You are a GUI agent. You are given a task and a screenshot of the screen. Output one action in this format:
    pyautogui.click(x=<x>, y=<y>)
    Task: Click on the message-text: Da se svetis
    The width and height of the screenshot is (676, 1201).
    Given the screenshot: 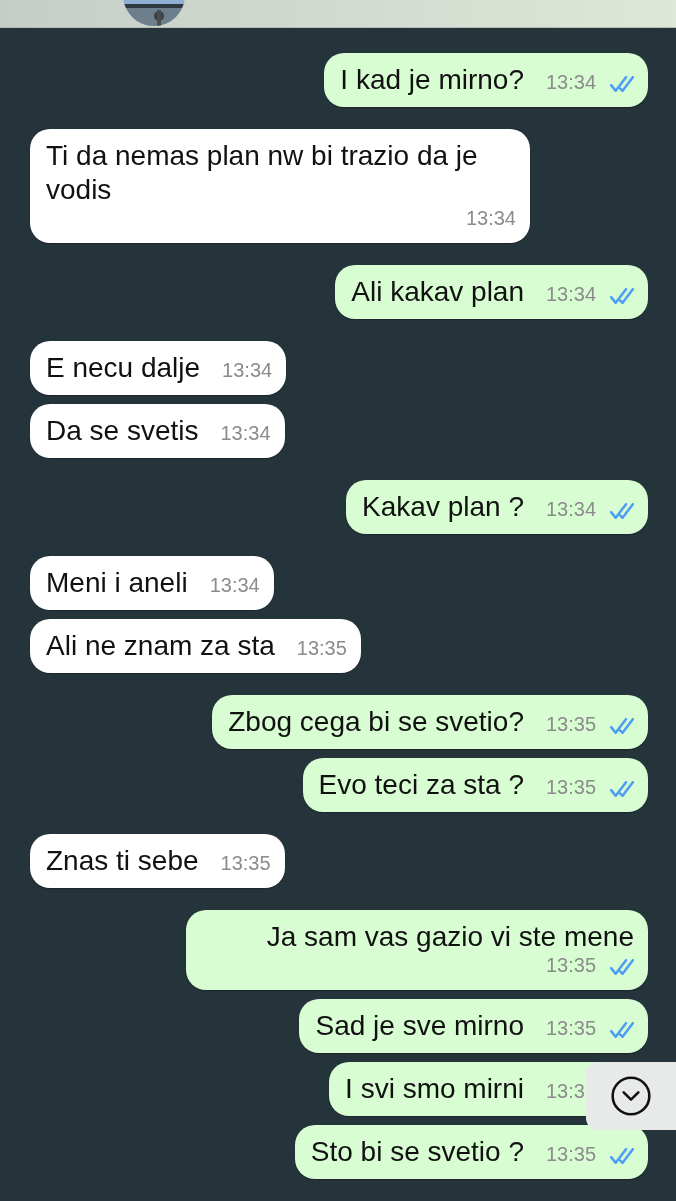 What is the action you would take?
    pyautogui.click(x=122, y=431)
    